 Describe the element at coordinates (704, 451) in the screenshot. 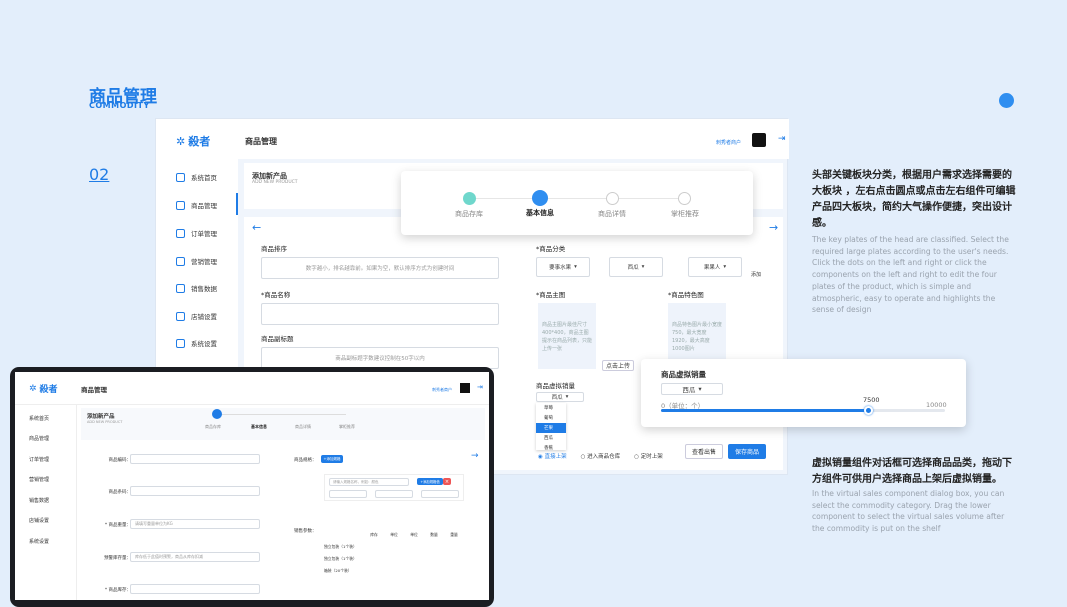

I see `preview-button: 查看出售` at that location.